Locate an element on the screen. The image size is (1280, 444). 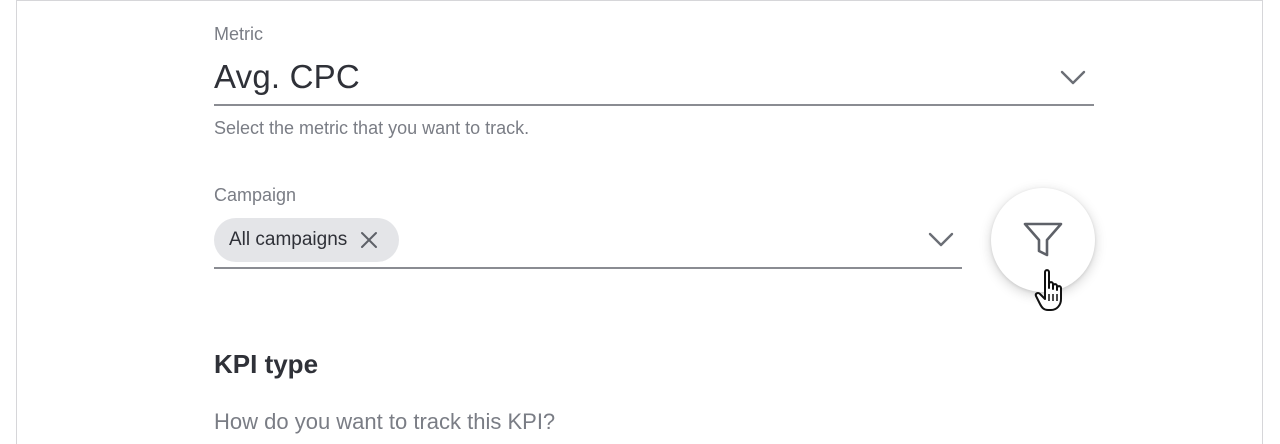
metric-selected-value: Avg. CPC is located at coordinates (287, 76).